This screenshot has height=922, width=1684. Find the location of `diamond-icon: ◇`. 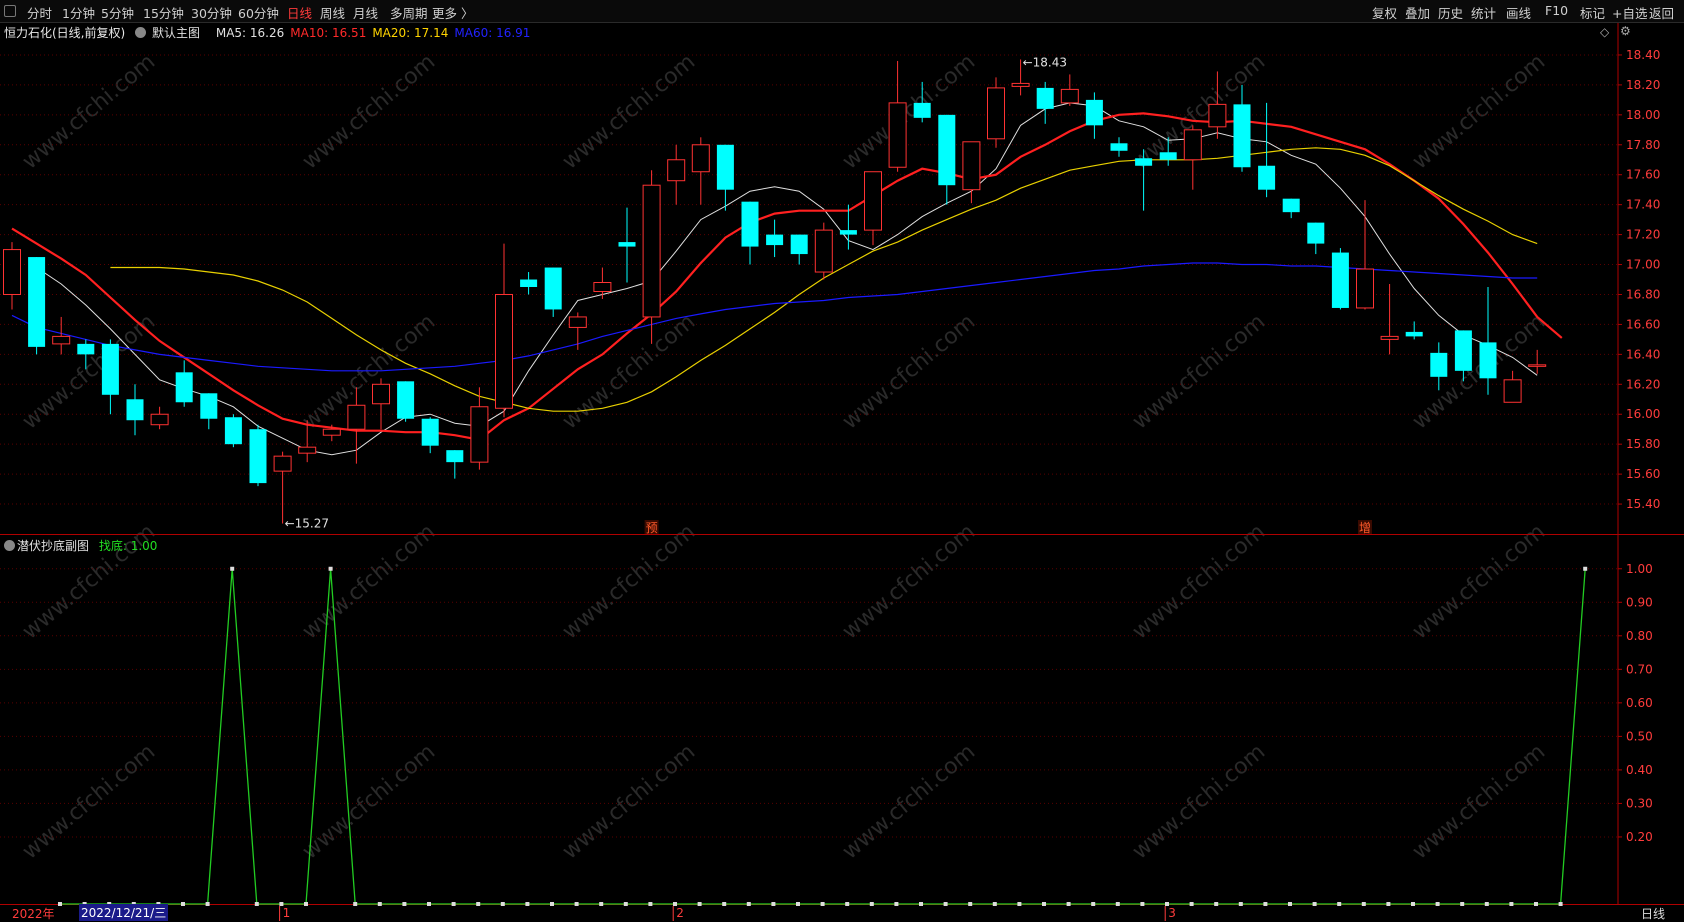

diamond-icon: ◇ is located at coordinates (1604, 32).